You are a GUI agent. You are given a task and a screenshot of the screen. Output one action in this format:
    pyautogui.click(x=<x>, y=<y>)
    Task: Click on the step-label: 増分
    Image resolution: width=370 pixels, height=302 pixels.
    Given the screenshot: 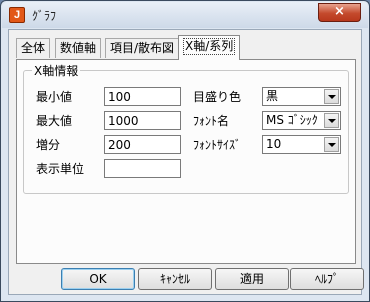 What is the action you would take?
    pyautogui.click(x=48, y=145)
    